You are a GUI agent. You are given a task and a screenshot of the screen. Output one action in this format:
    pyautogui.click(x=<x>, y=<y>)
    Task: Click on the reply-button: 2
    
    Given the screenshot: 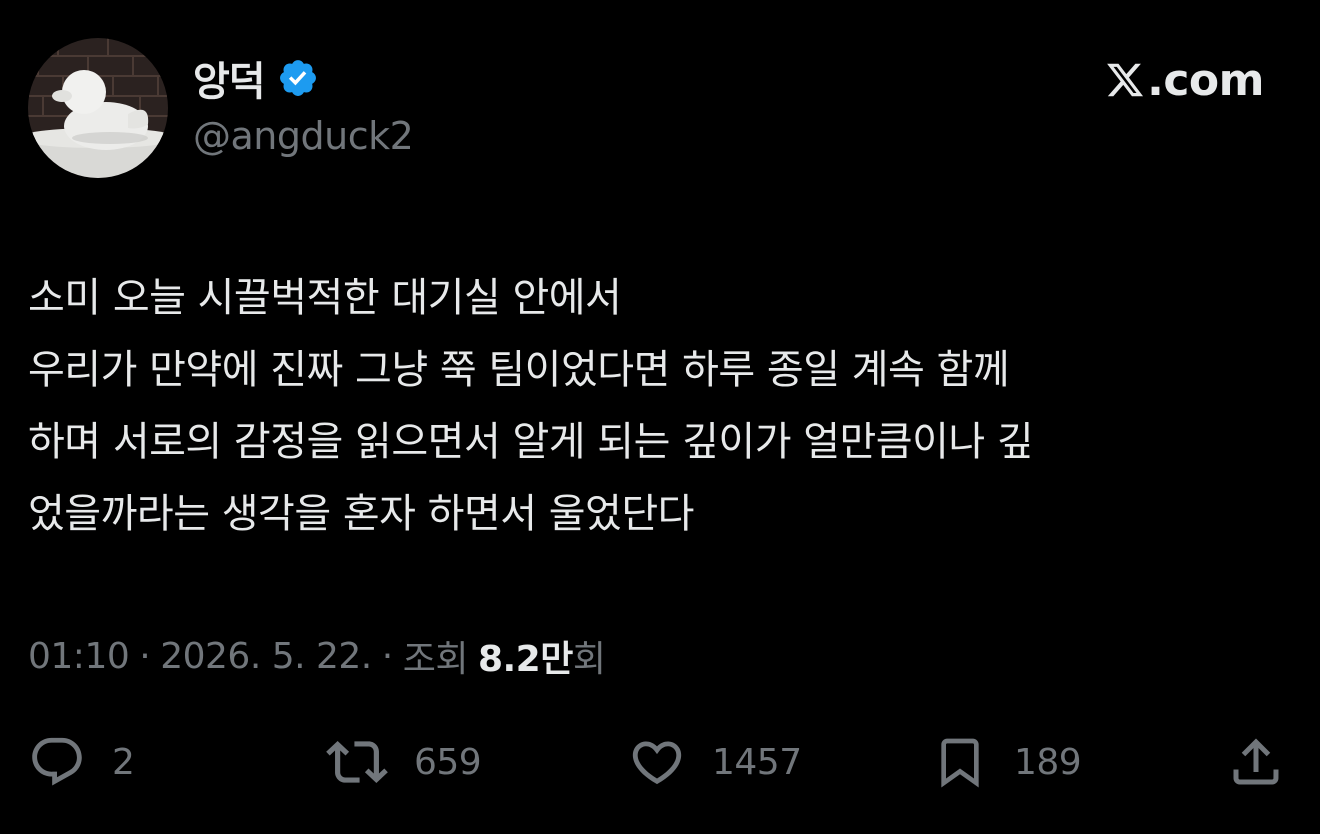 What is the action you would take?
    pyautogui.click(x=81, y=762)
    